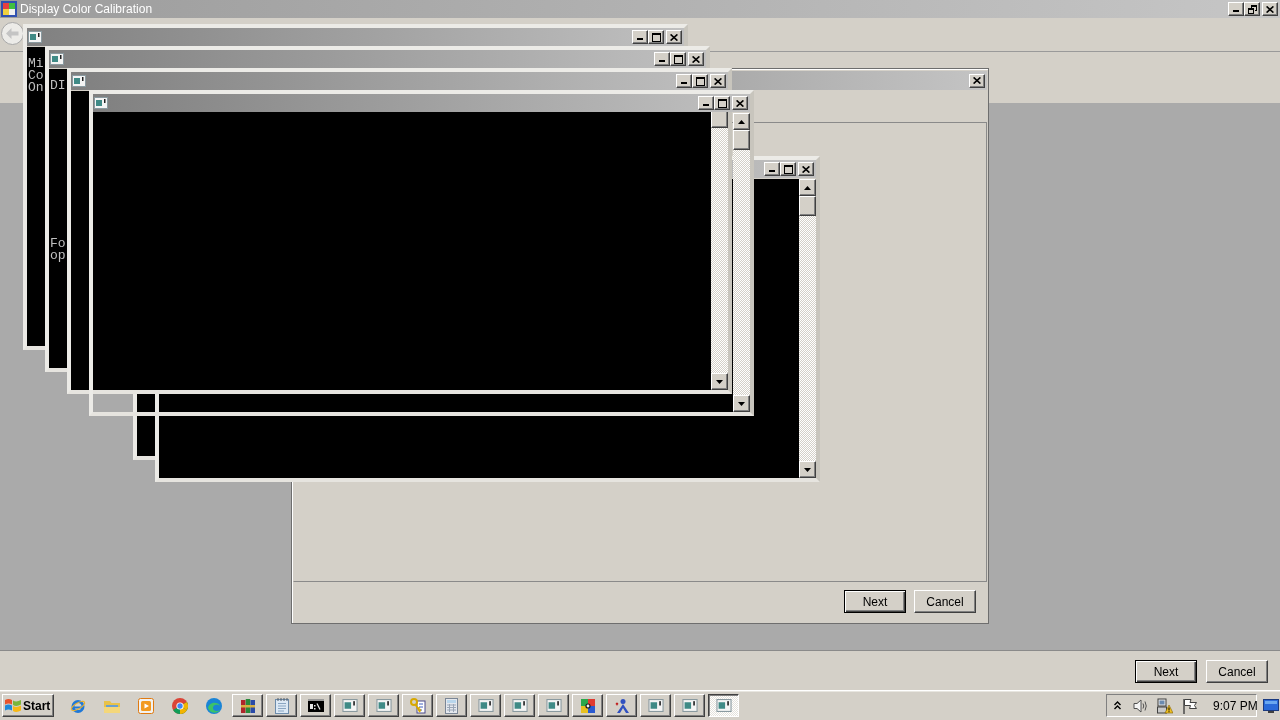  Describe the element at coordinates (1165, 705) in the screenshot. I see `network-warning-icon` at that location.